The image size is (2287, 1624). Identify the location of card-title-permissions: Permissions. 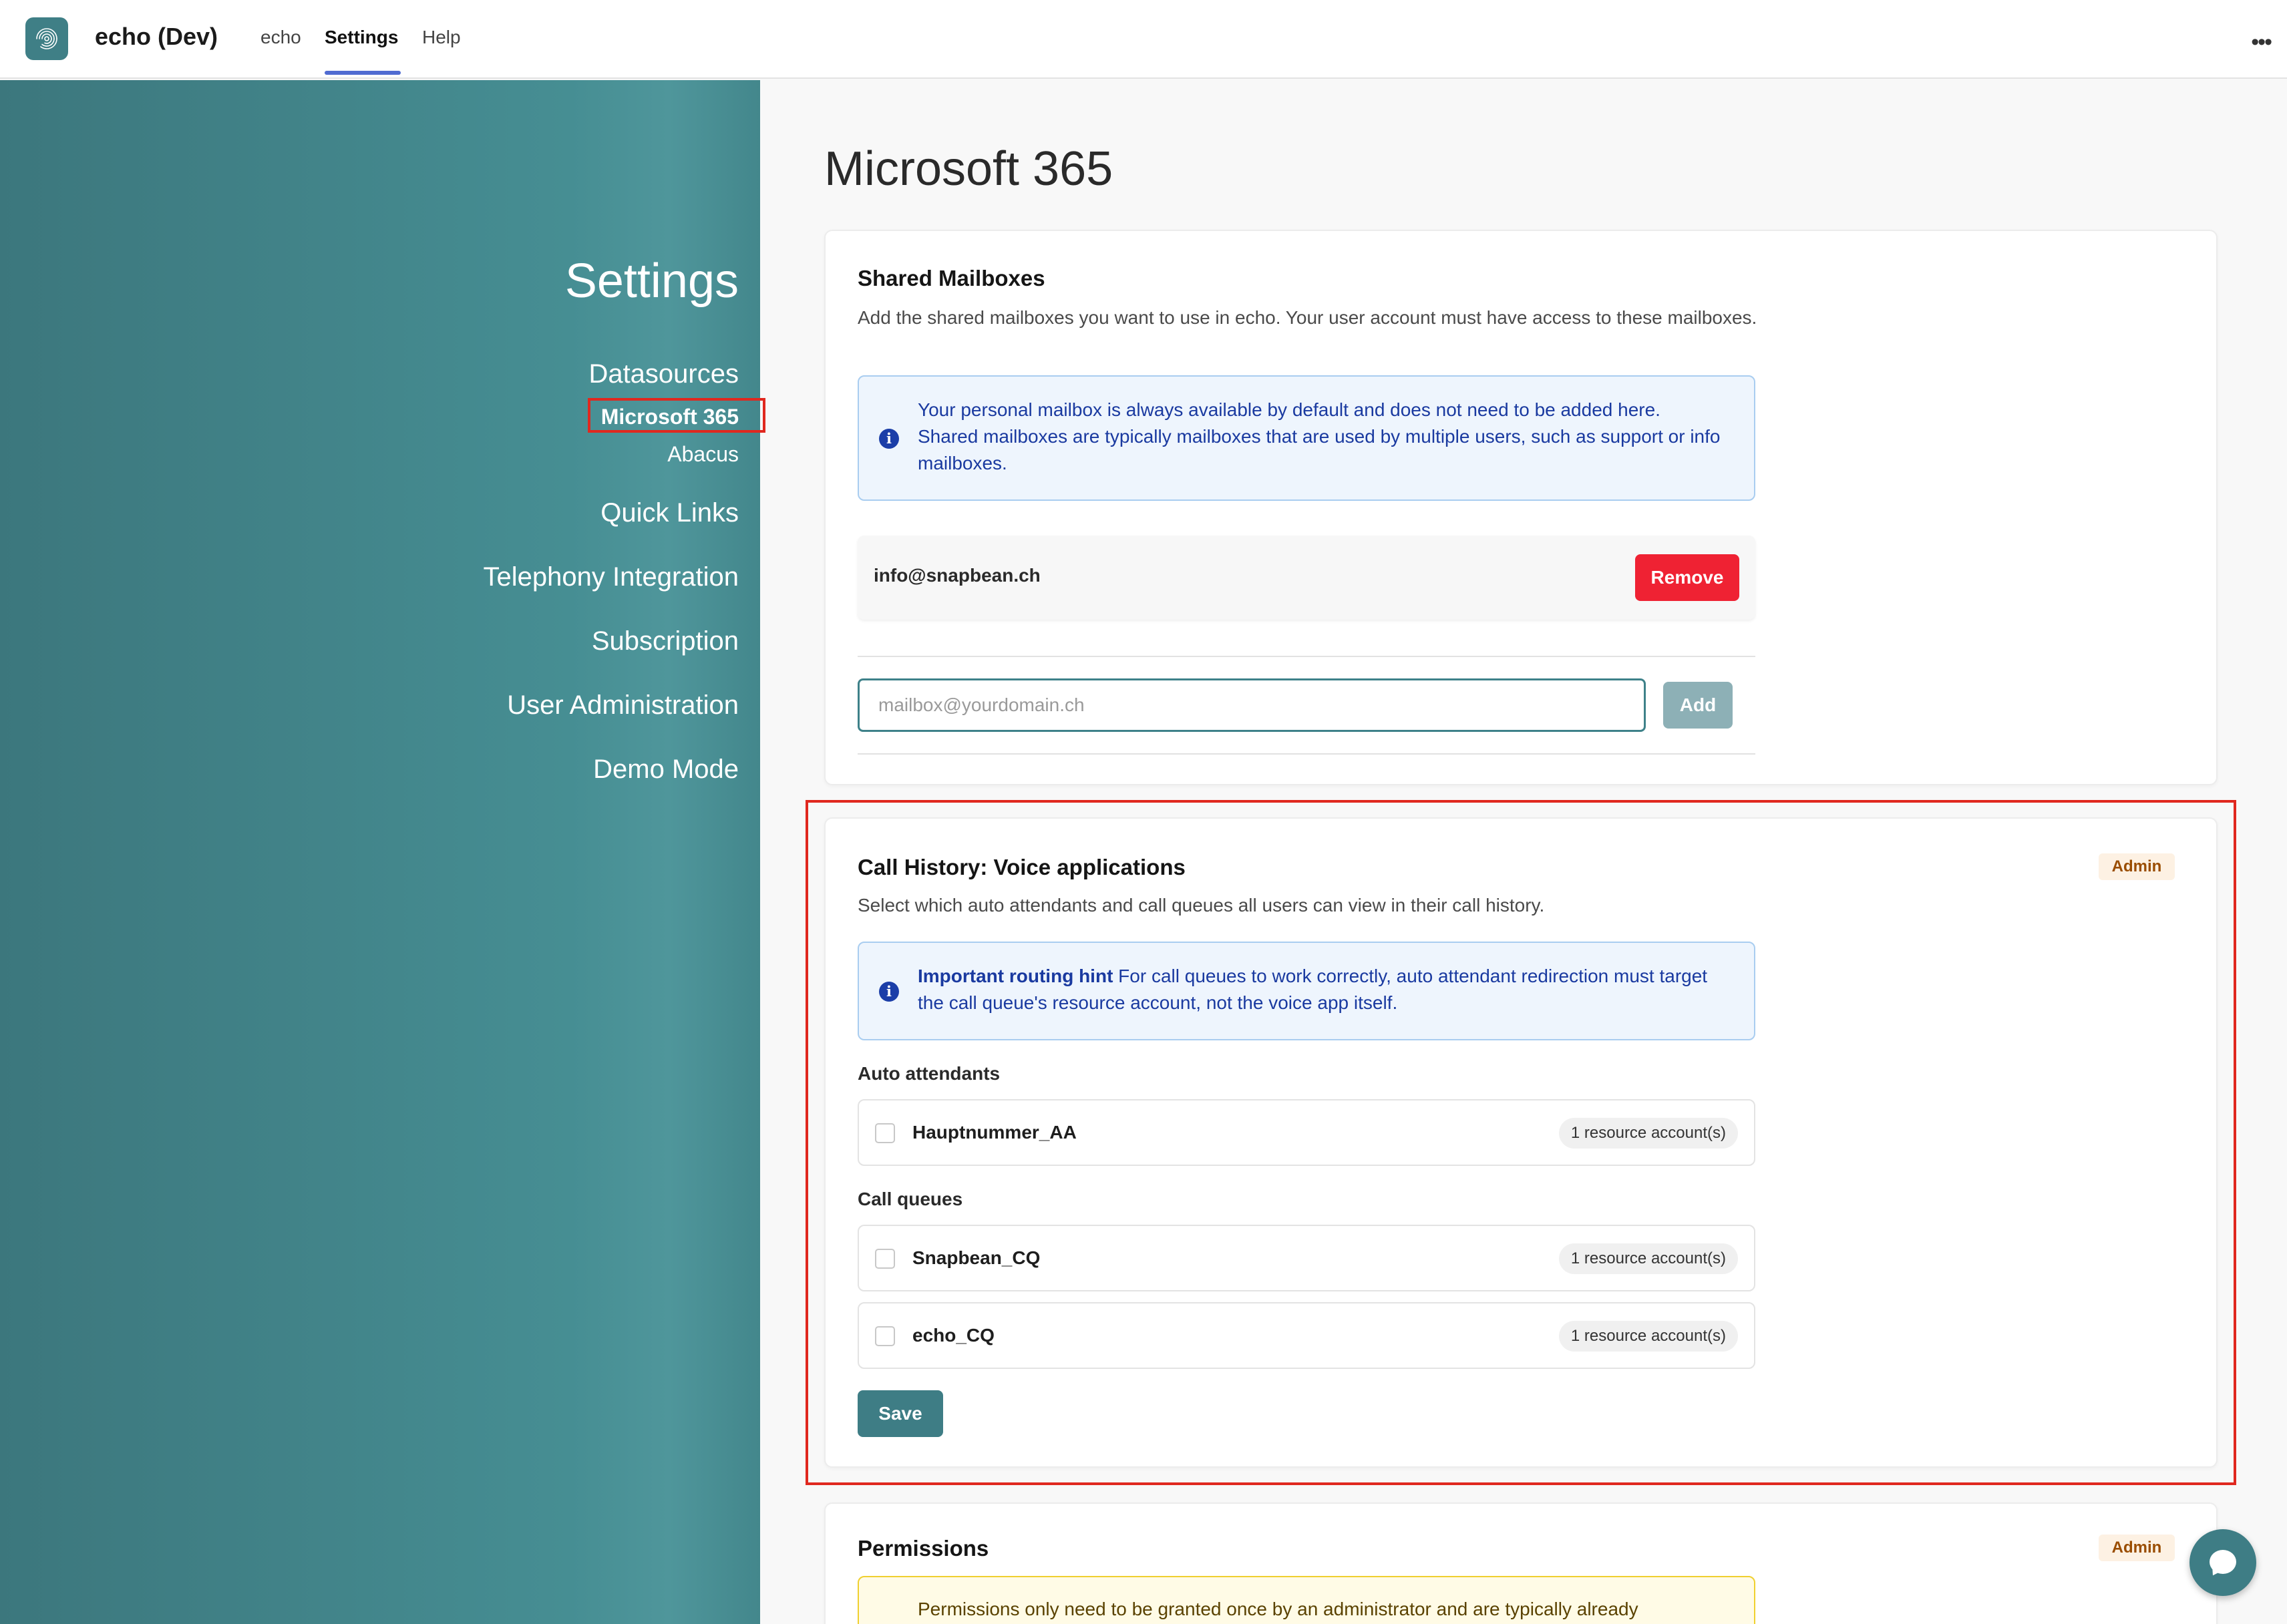
(924, 1548).